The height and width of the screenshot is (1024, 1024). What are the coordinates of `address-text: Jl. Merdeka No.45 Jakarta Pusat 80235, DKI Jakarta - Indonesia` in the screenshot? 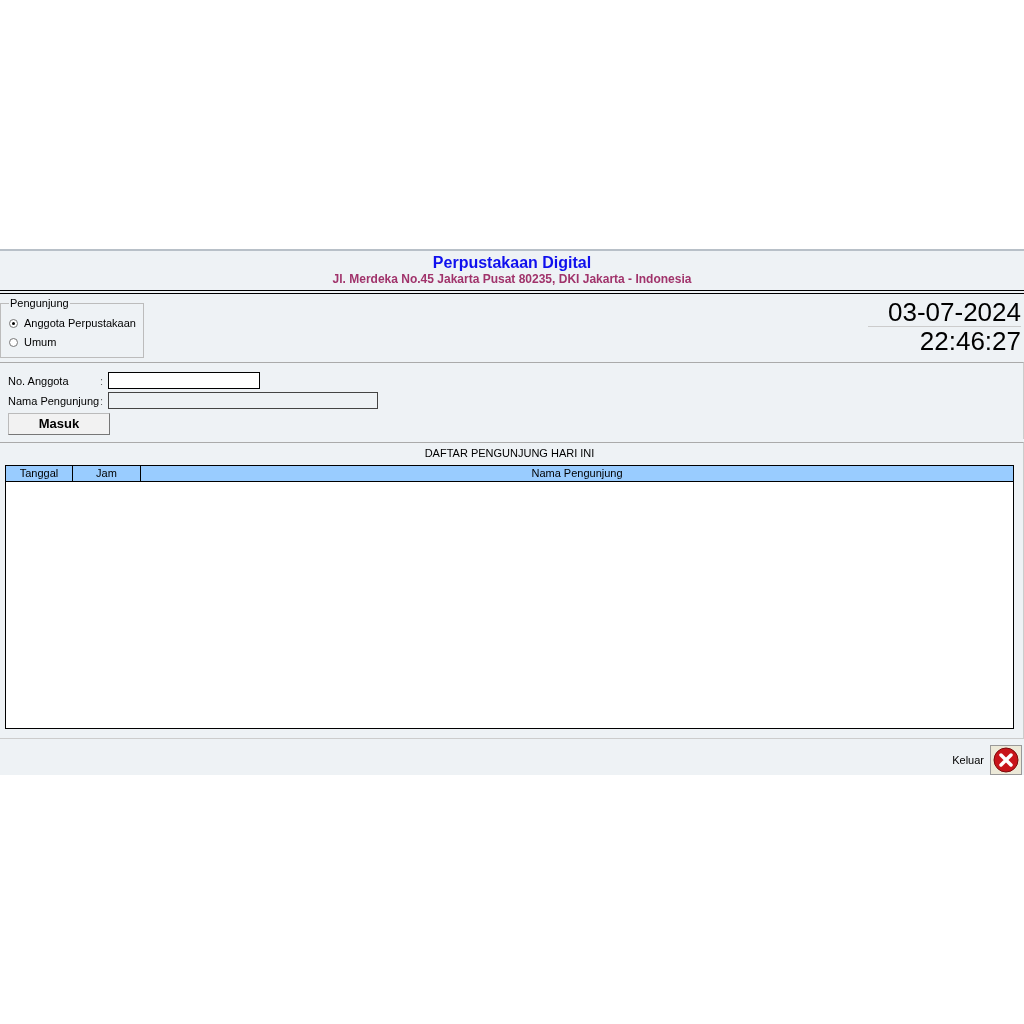 It's located at (512, 279).